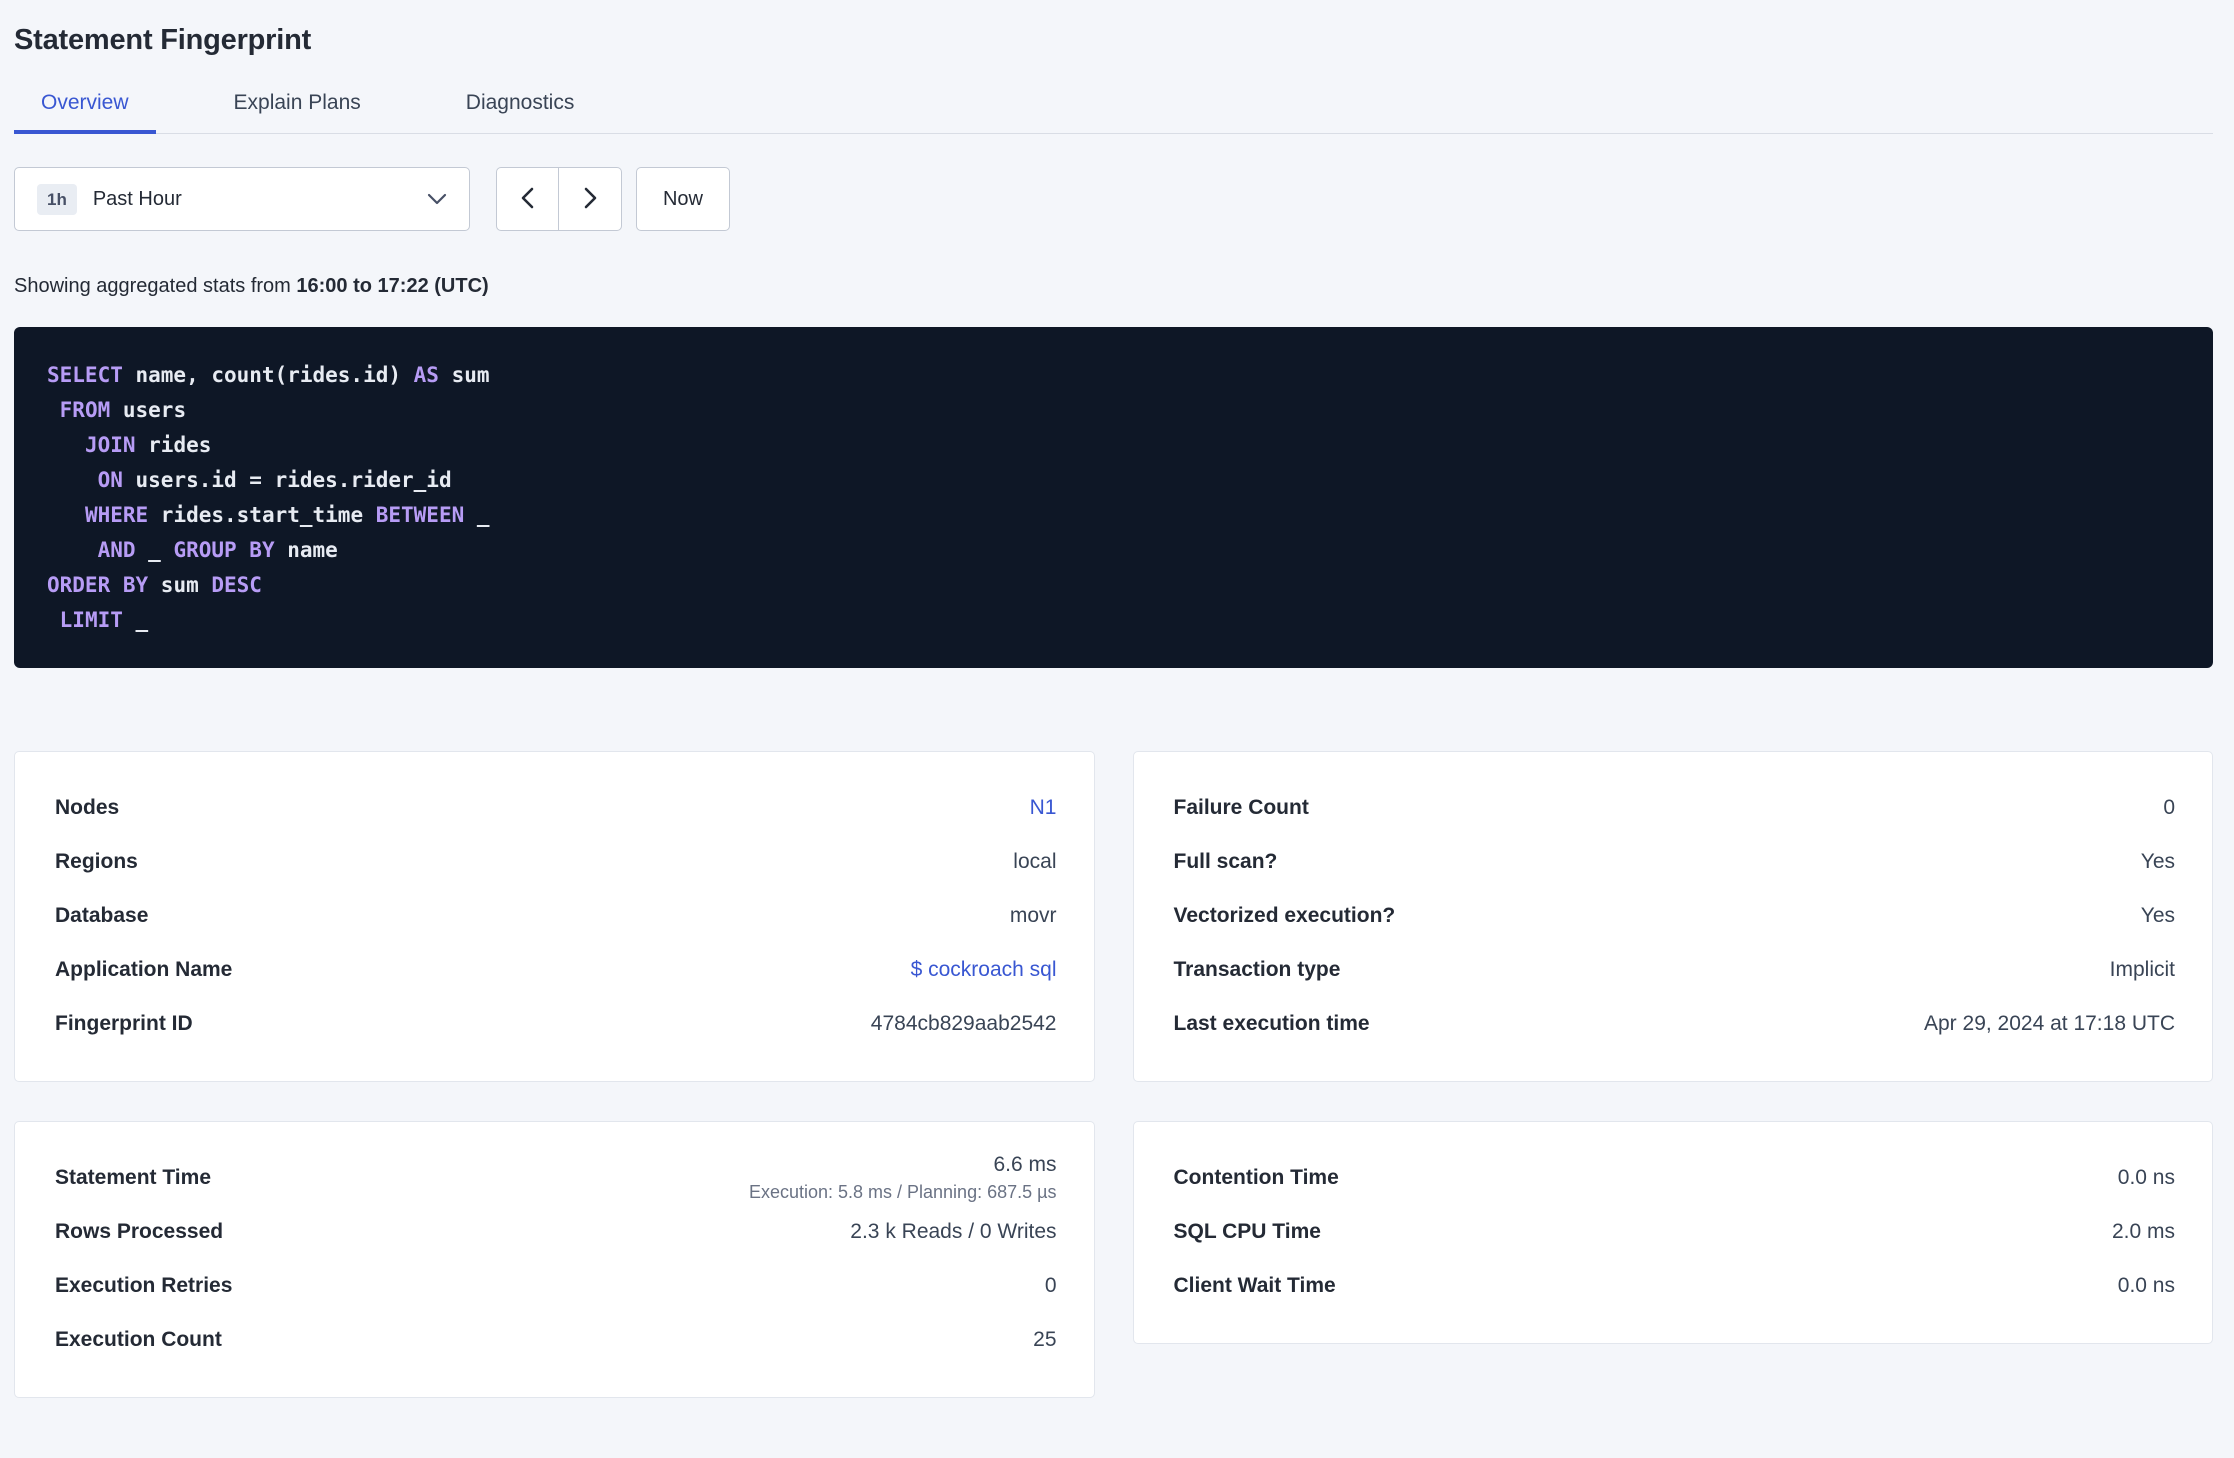  I want to click on stat-label: Failure Count, so click(1241, 807).